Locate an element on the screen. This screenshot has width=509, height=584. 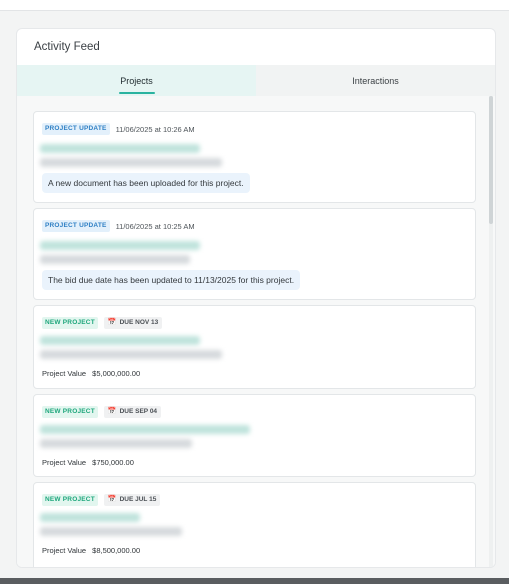
due-date-label: DUE SEP 04 is located at coordinates (138, 411).